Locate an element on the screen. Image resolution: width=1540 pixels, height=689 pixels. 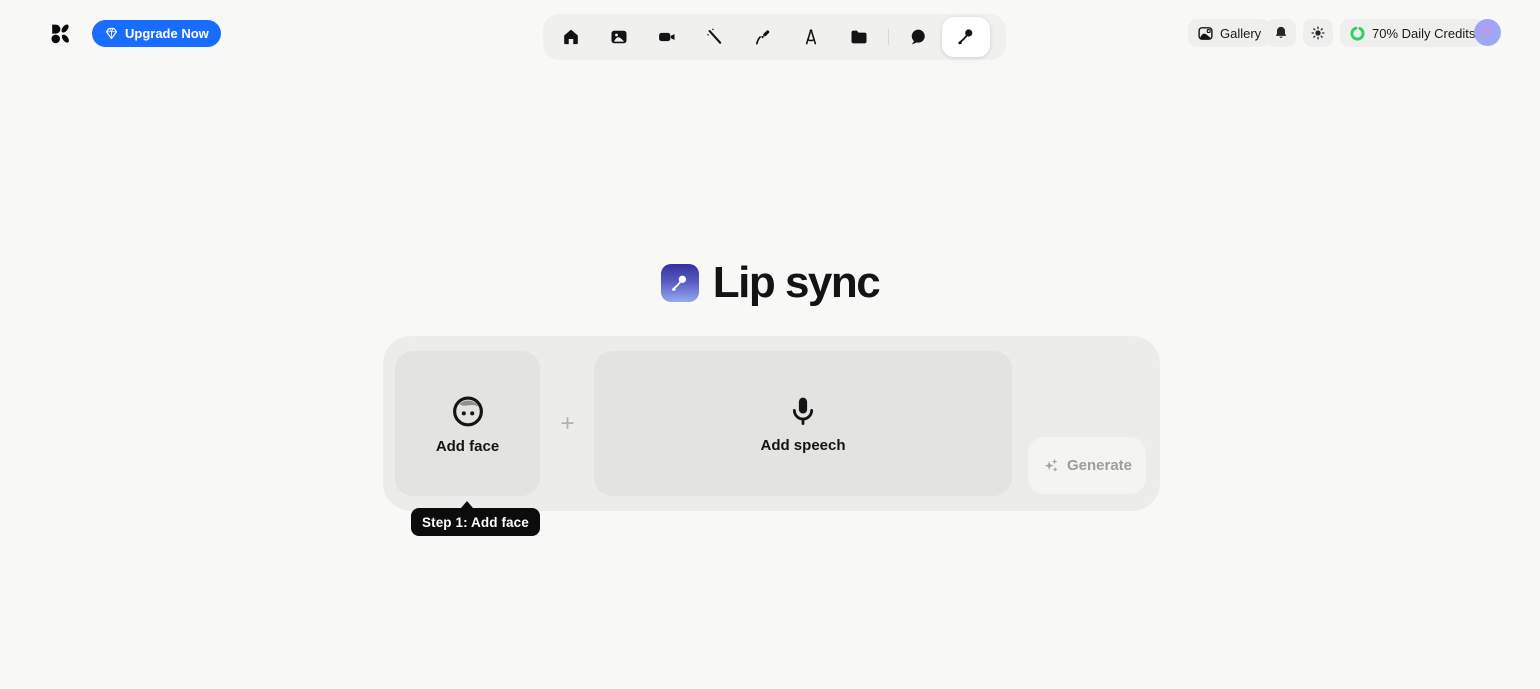
sparkles-icon is located at coordinates (1051, 466).